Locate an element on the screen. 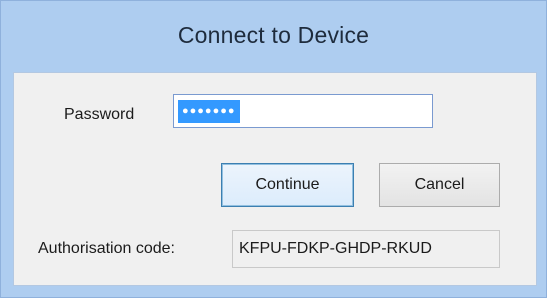 The width and height of the screenshot is (547, 298). authorisation-code-field: KFPU-FDKP-GHDP-RKUD is located at coordinates (366, 249).